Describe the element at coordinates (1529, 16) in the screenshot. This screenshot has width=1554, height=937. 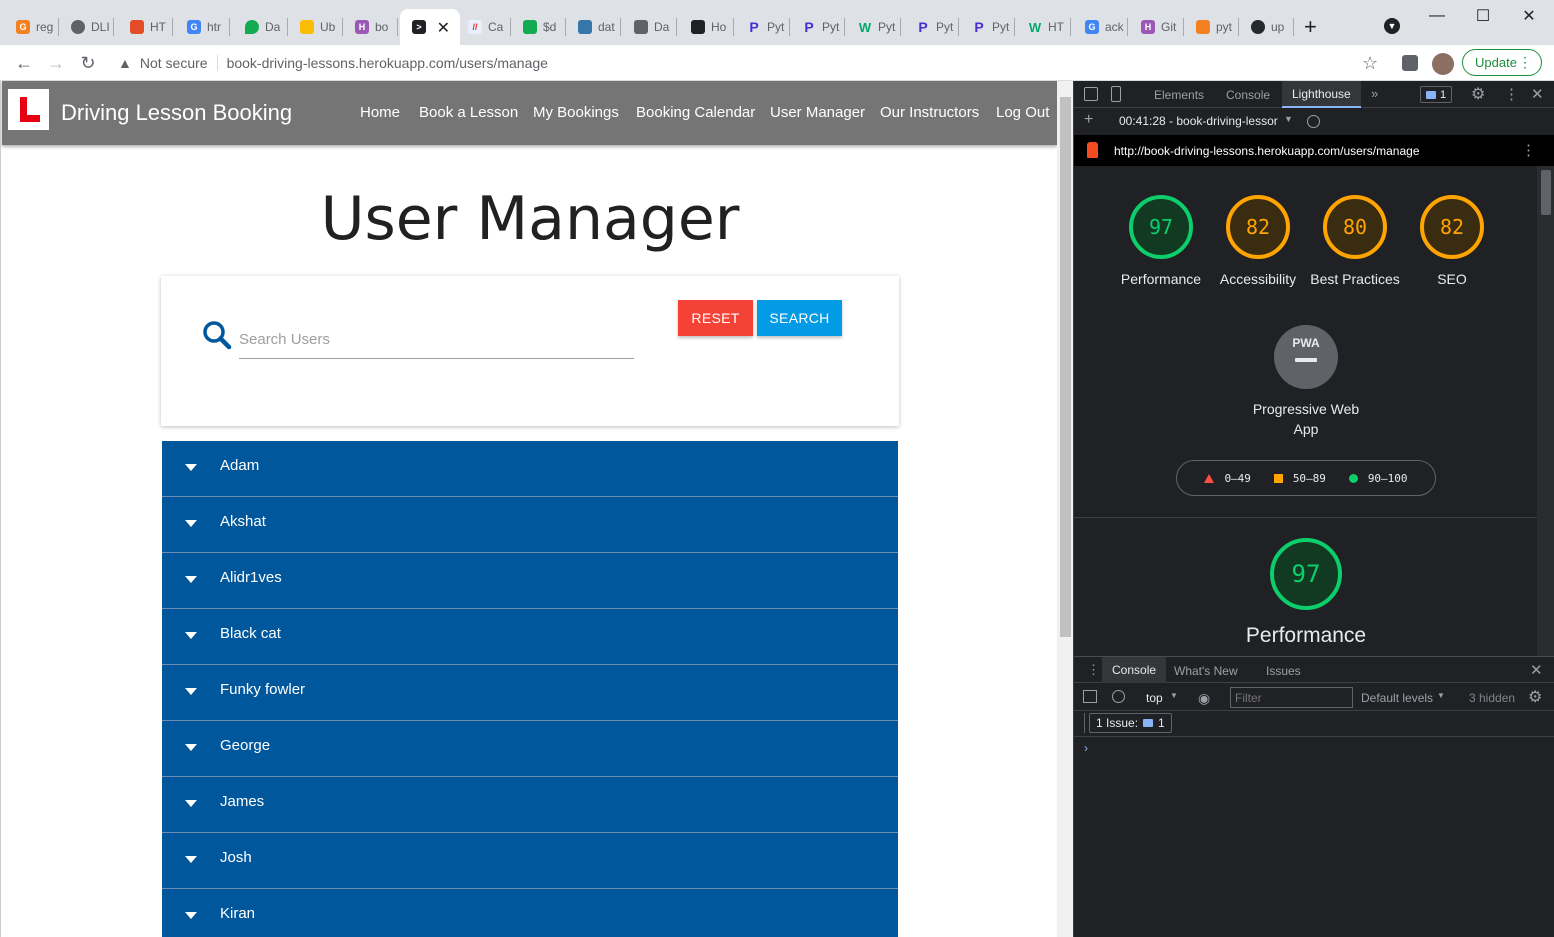
I see `close-window-button: ✕` at that location.